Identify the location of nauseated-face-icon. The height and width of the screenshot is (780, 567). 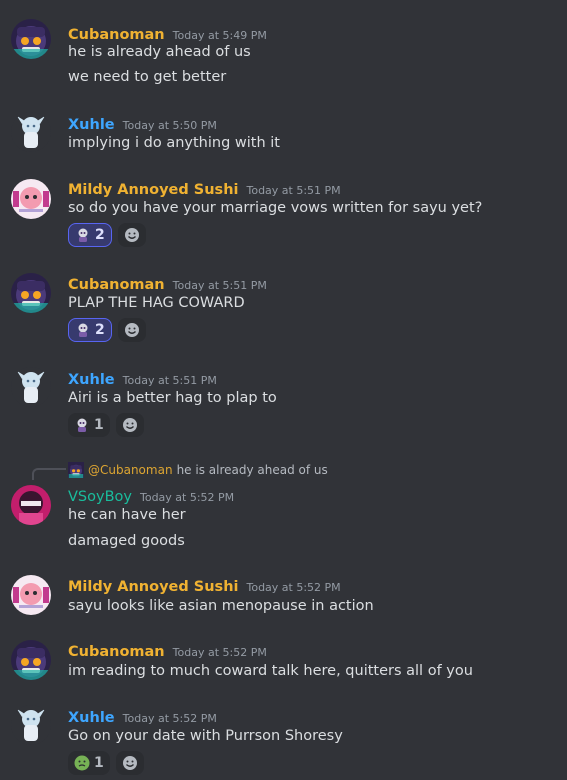
(82, 763).